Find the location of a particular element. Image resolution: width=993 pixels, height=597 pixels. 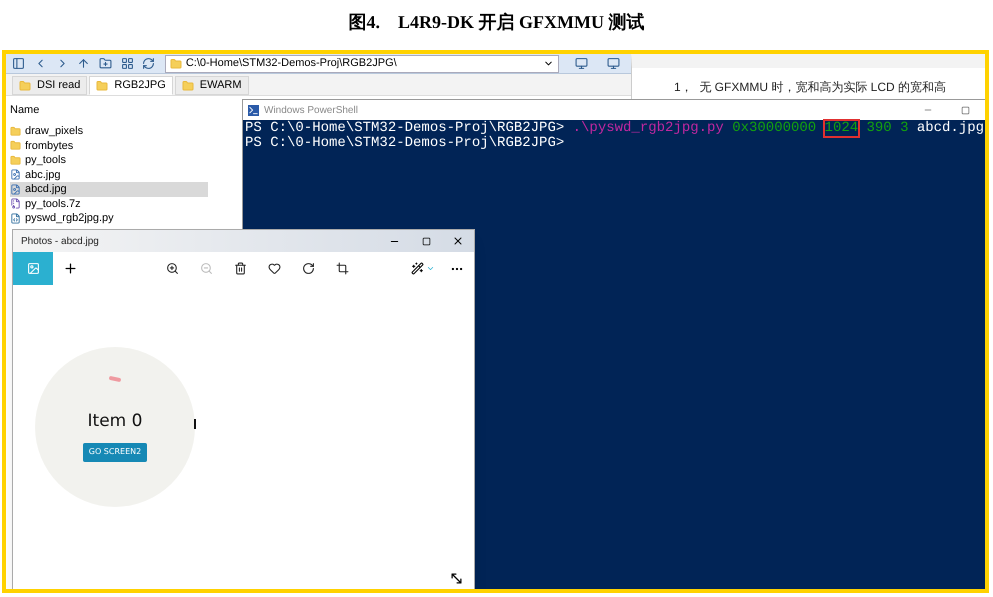

zoom-out-icon is located at coordinates (206, 268).